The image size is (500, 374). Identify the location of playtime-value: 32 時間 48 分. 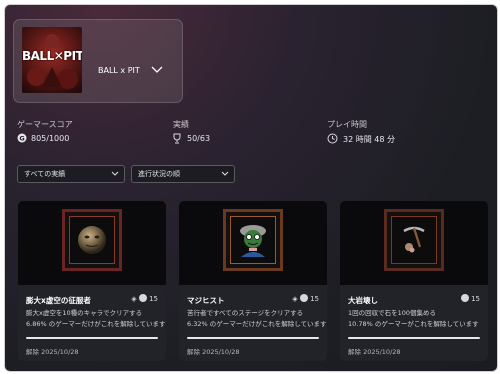
(369, 139).